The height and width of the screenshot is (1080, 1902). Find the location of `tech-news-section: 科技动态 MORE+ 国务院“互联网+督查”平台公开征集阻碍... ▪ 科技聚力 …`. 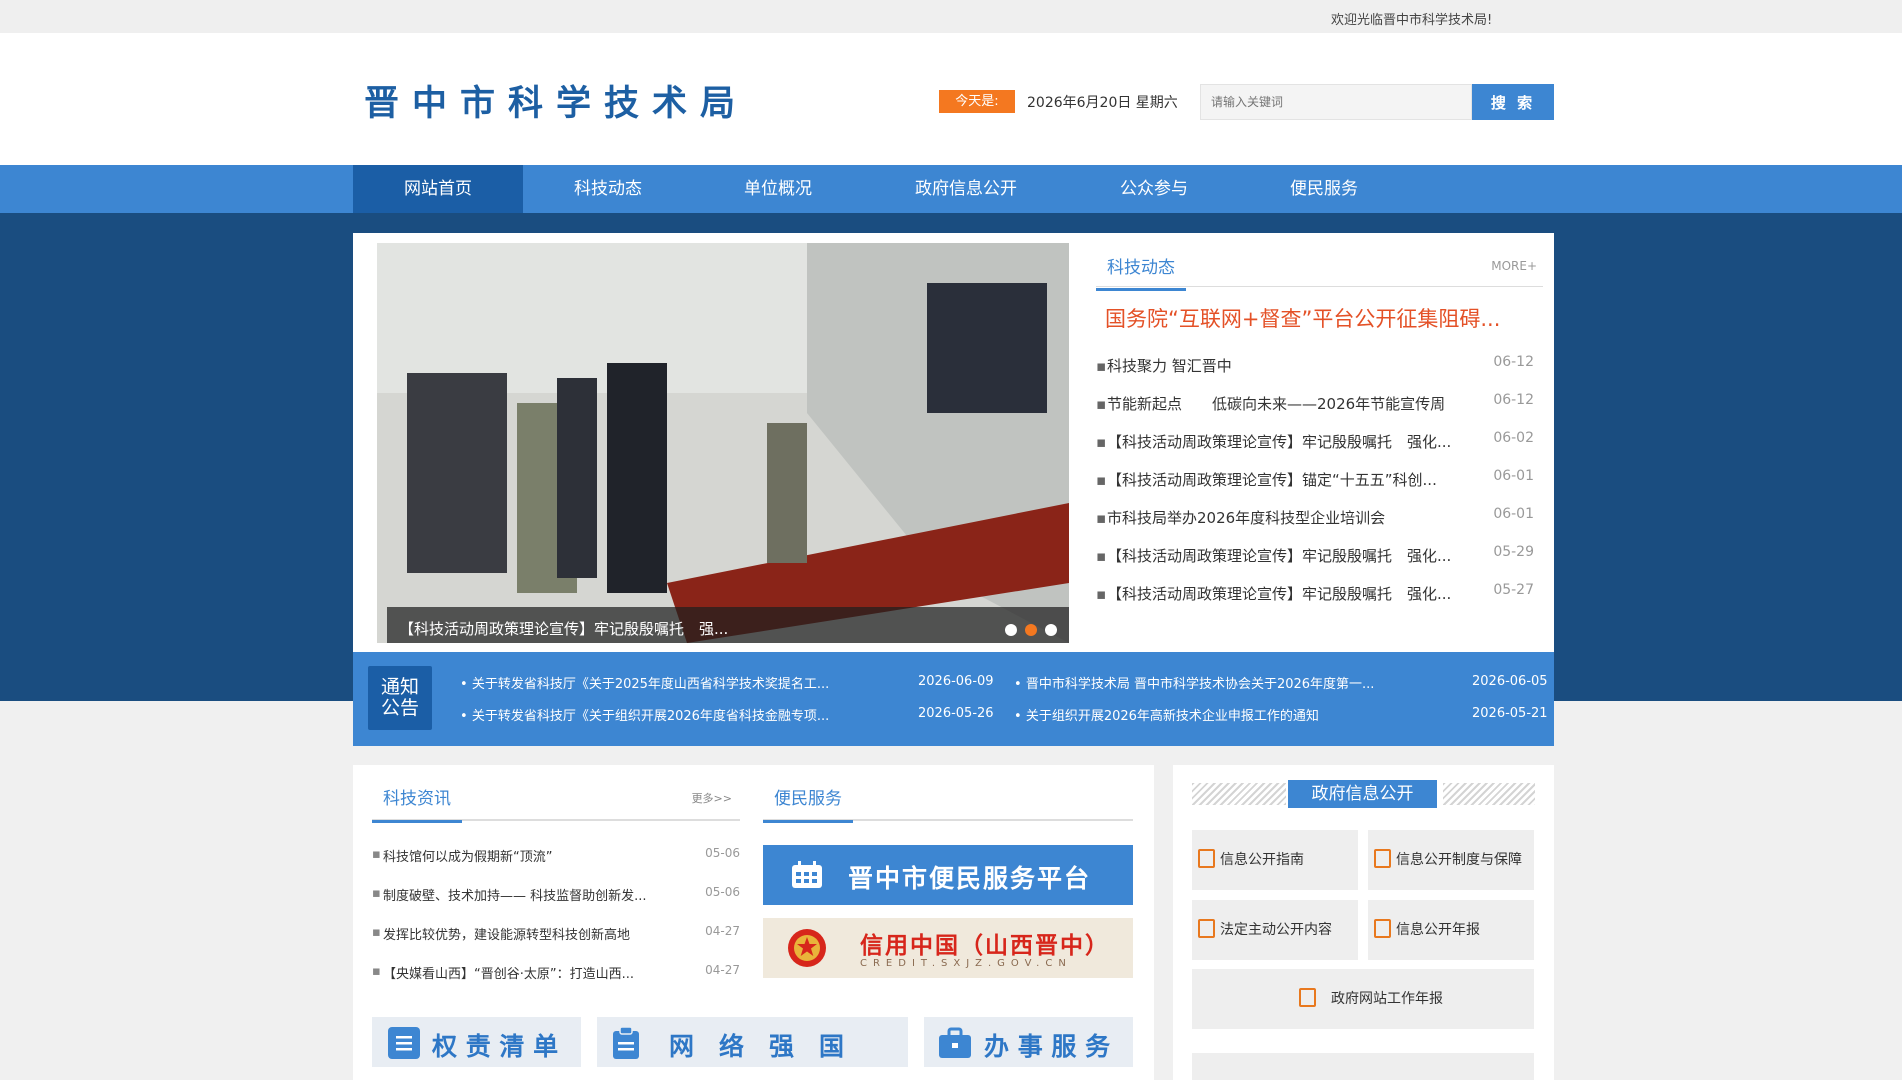

tech-news-section: 科技动态 MORE+ 国务院“互联网+督查”平台公开征集阻碍... ▪ 科技聚力 … is located at coordinates (1319, 423).